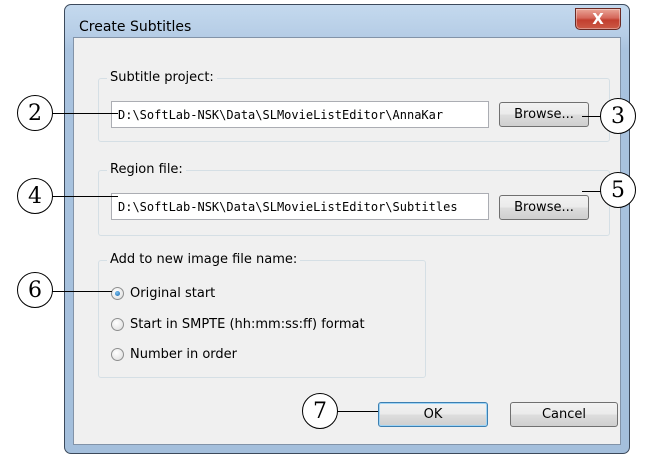 The width and height of the screenshot is (670, 458). What do you see at coordinates (35, 113) in the screenshot?
I see `callout-2: 2` at bounding box center [35, 113].